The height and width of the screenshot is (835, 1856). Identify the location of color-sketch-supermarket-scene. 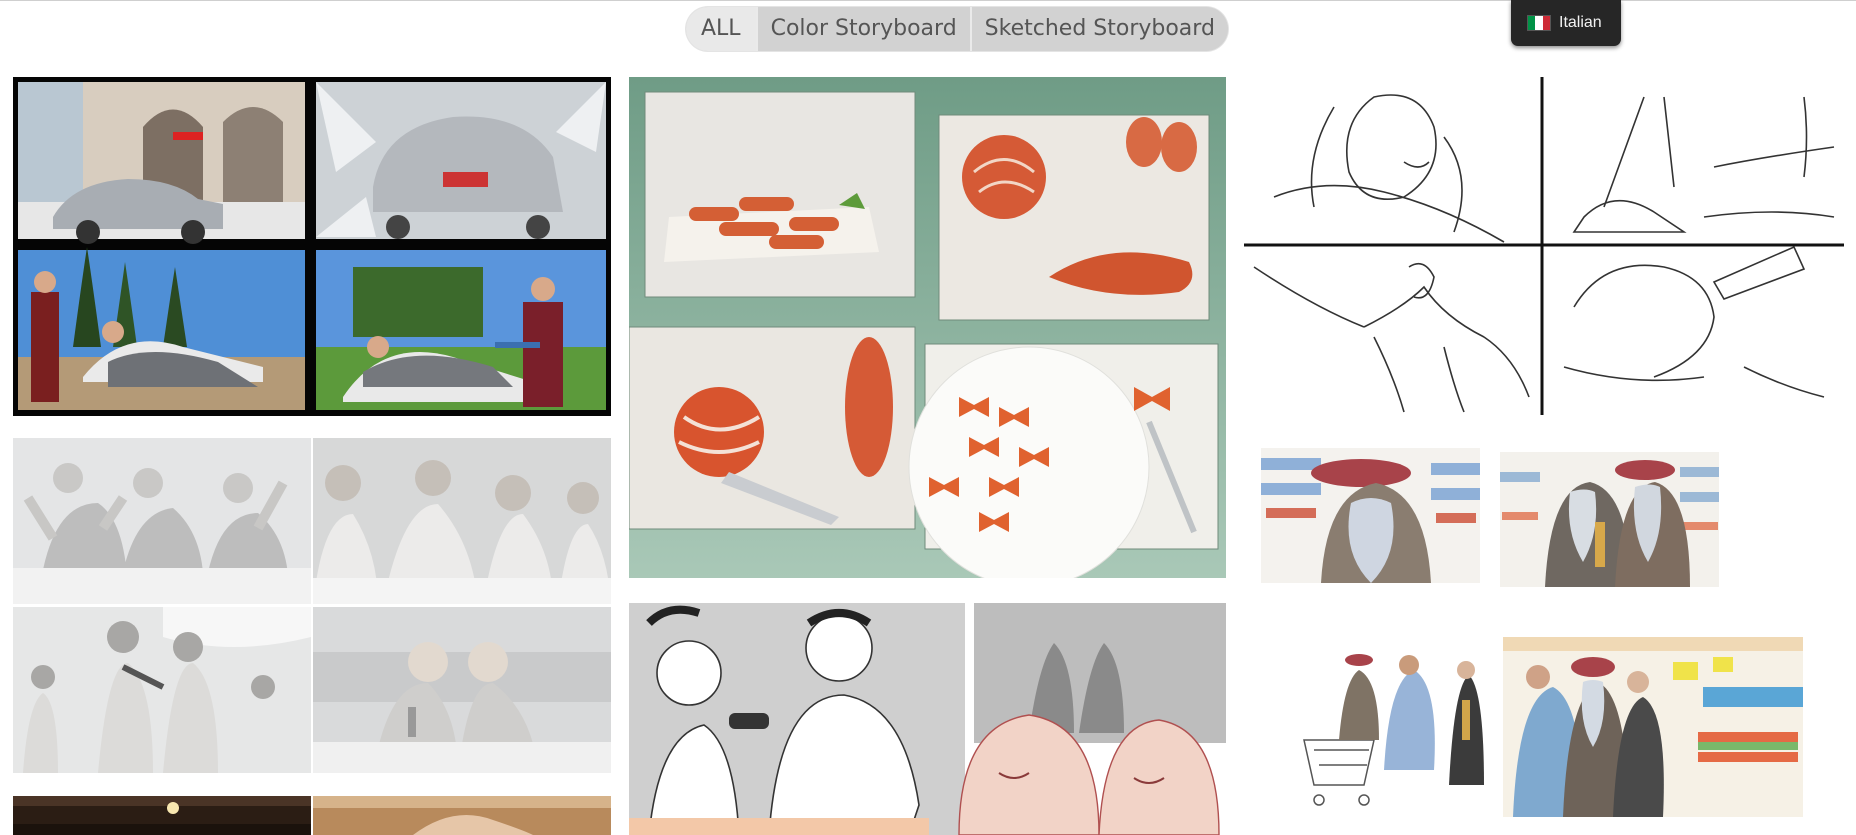
(1653, 727).